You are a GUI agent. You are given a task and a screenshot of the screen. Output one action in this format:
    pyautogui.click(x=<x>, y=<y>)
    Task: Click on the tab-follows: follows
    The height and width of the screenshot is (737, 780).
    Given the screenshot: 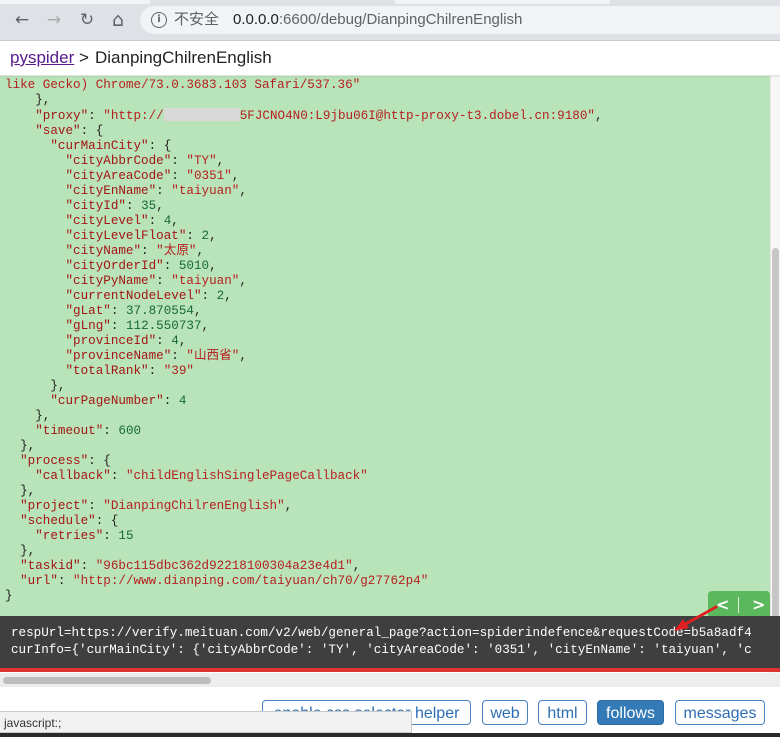 What is the action you would take?
    pyautogui.click(x=630, y=712)
    